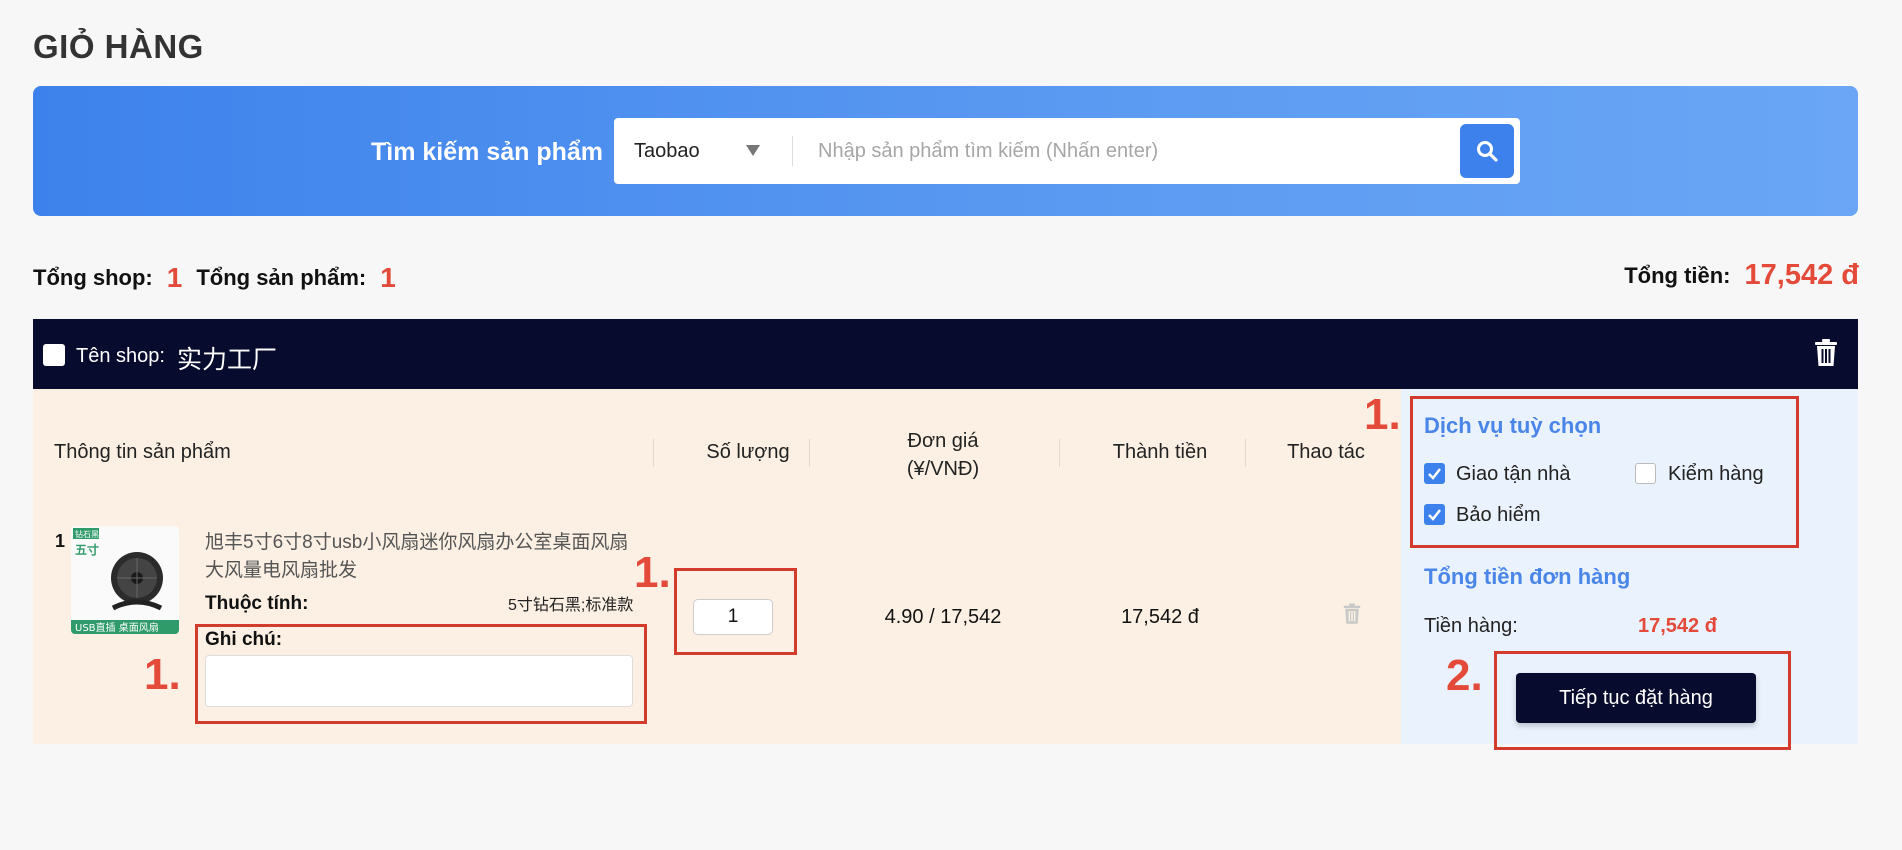 The height and width of the screenshot is (850, 1902). Describe the element at coordinates (420, 557) in the screenshot. I see `product-name-link: 旭丰5寸6寸8寸usb小风扇迷你风扇办公室桌面风扇大风量电风扇批发` at that location.